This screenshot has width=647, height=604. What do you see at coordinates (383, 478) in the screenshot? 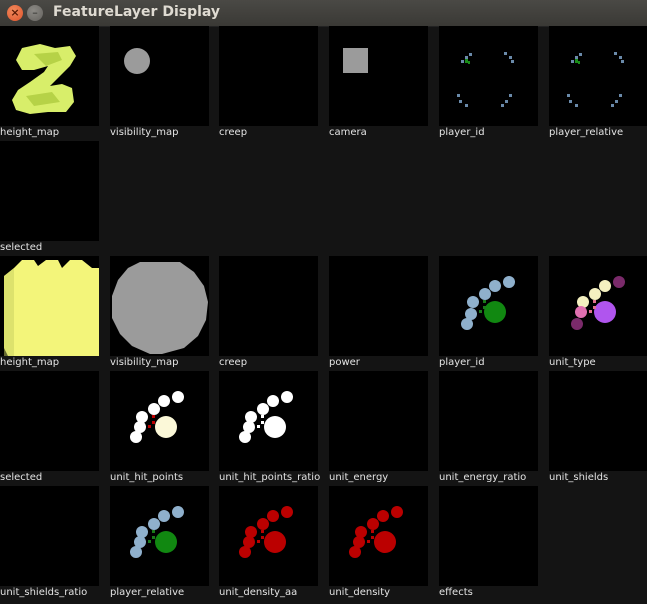
I see `layer-label: unit_energy` at bounding box center [383, 478].